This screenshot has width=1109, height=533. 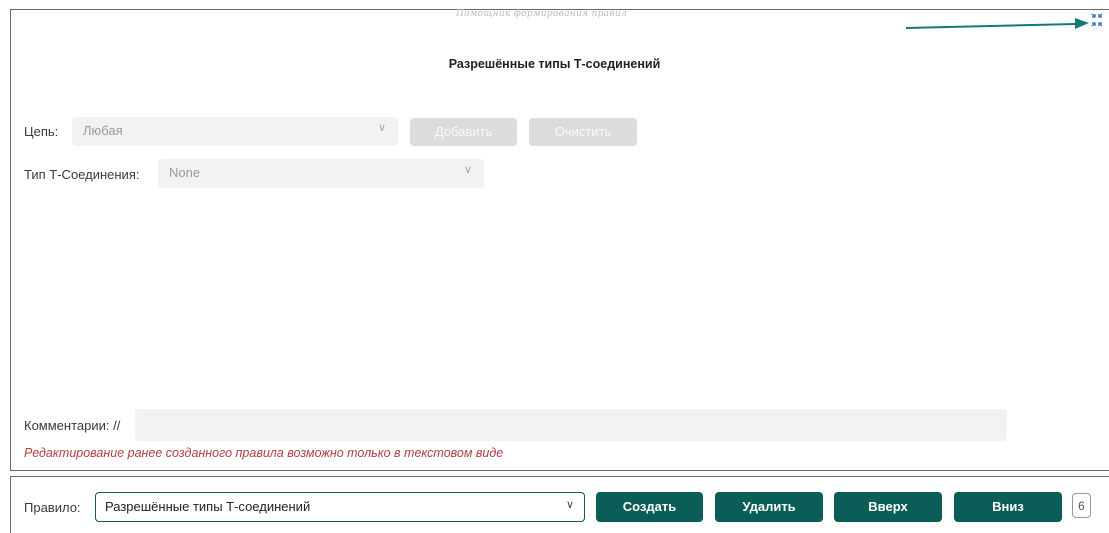 What do you see at coordinates (554, 64) in the screenshot?
I see `page-title: Разрешённые типы Т-соединений` at bounding box center [554, 64].